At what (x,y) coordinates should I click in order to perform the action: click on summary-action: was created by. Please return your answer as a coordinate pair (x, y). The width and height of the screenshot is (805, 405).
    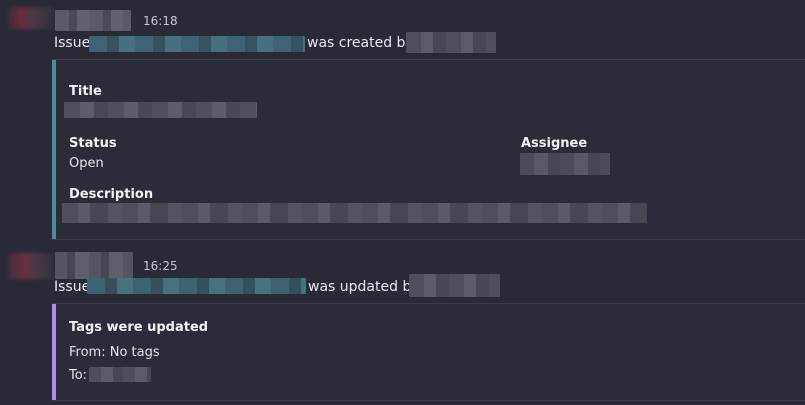
    Looking at the image, I should click on (360, 43).